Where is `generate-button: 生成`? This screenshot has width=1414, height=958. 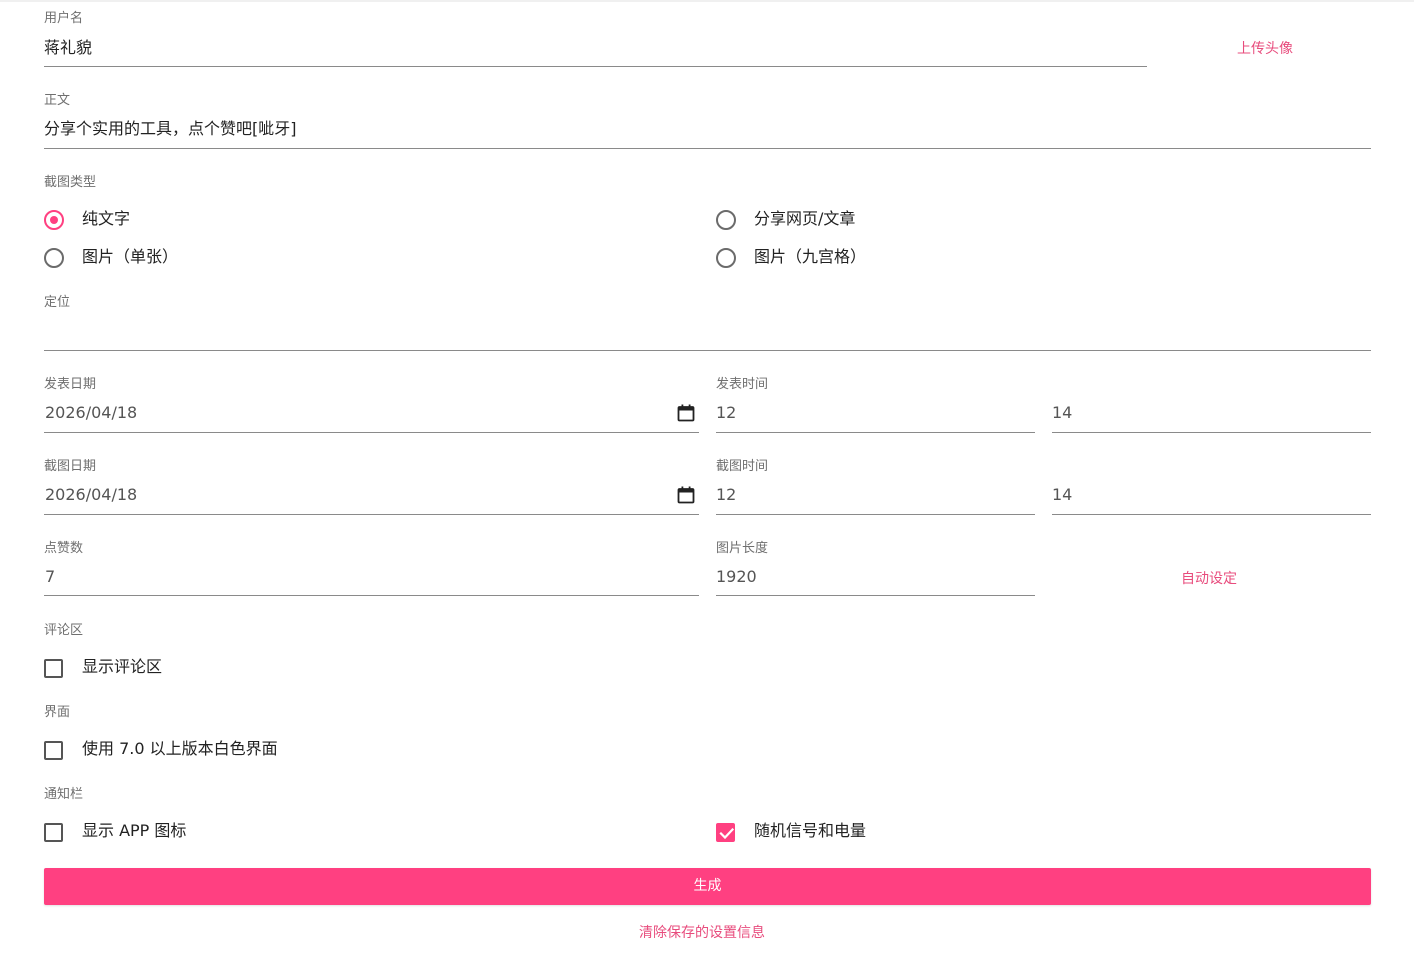 generate-button: 生成 is located at coordinates (707, 886).